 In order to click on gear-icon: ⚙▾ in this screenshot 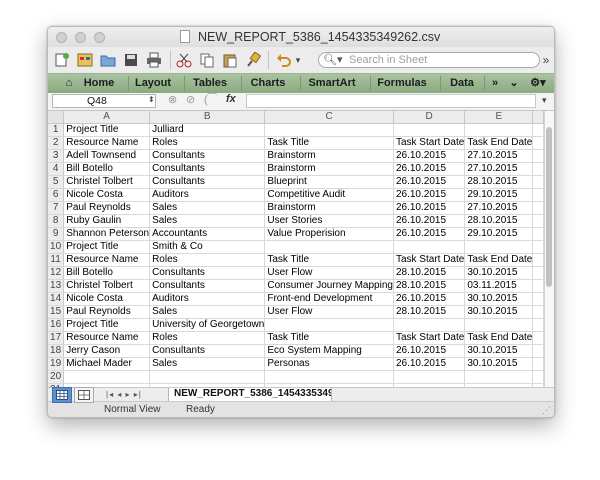, I will do `click(538, 83)`.